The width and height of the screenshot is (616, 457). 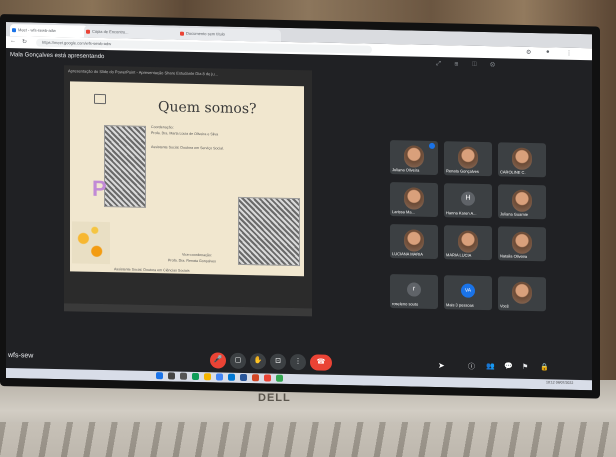 What do you see at coordinates (321, 362) in the screenshot?
I see `hangup-button: ☎` at bounding box center [321, 362].